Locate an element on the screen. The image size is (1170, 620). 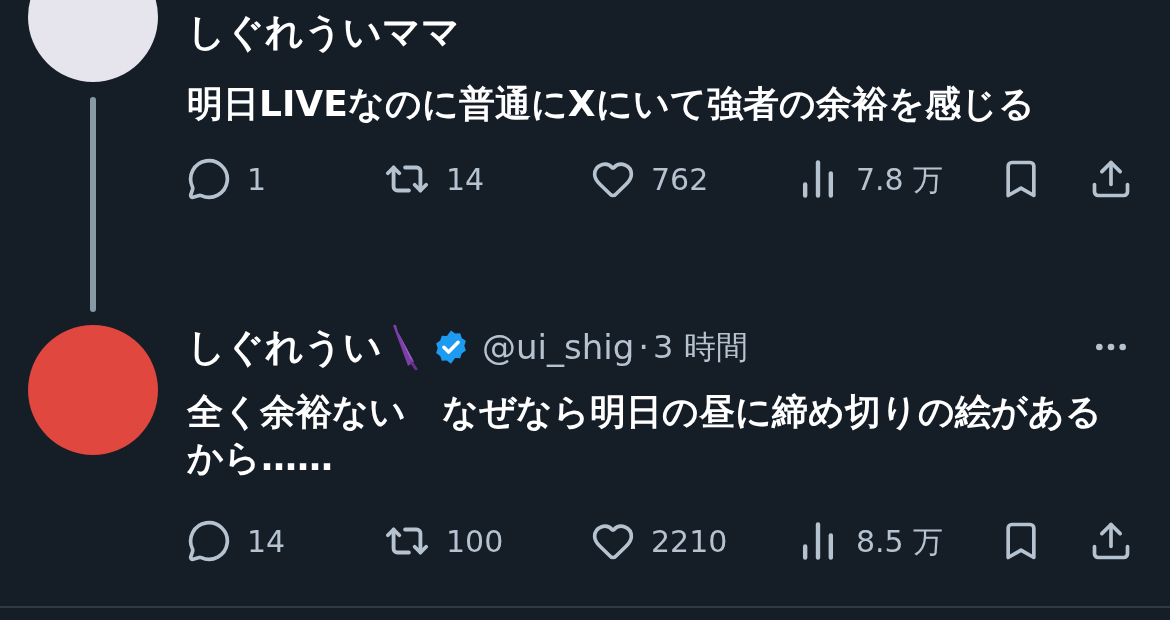
count-label: 8.5 万 is located at coordinates (900, 541).